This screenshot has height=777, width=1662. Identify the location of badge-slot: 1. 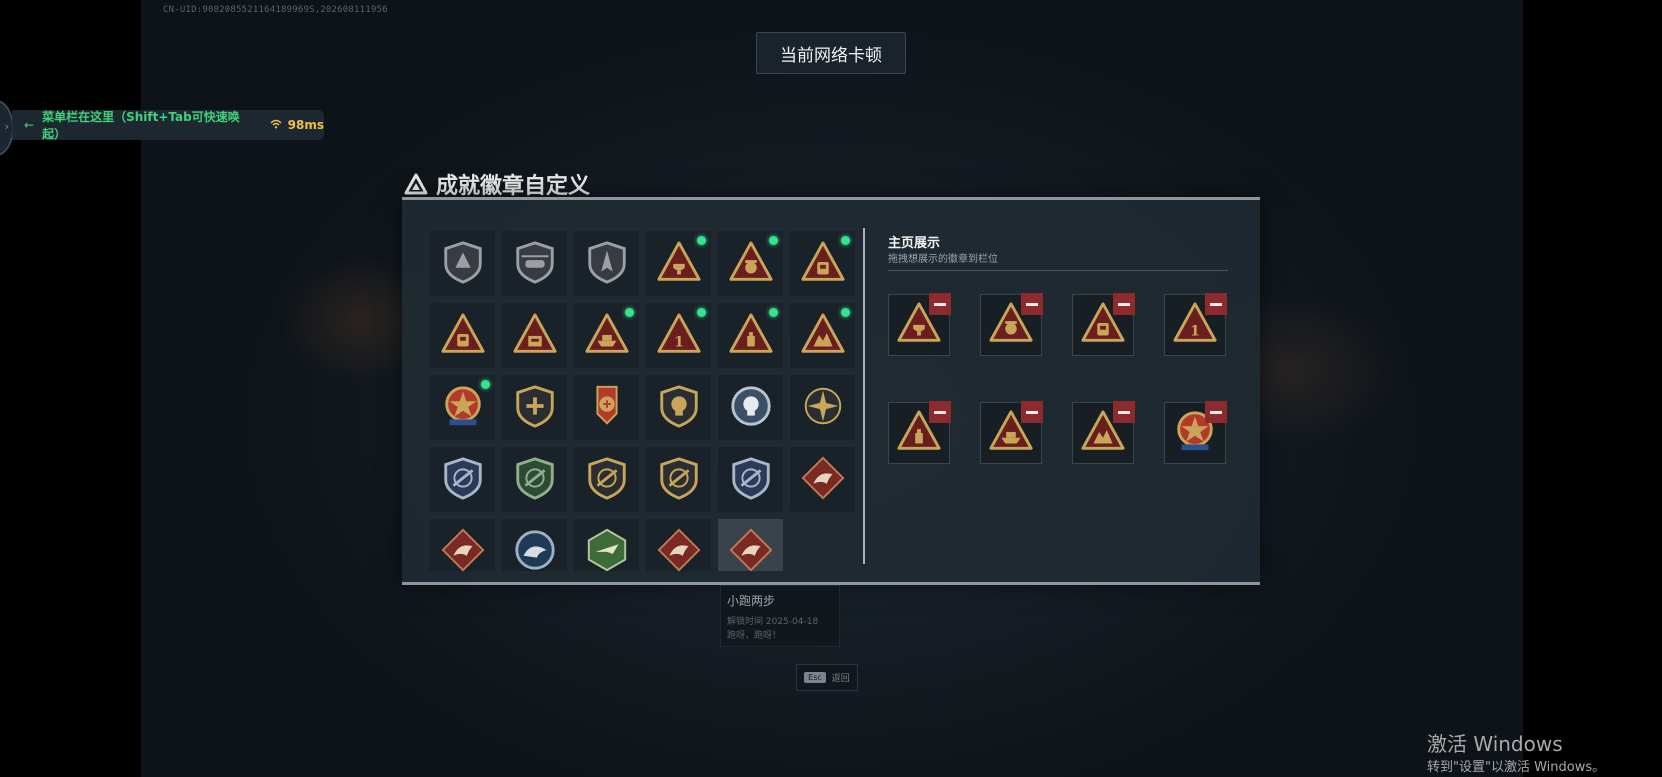
(678, 335).